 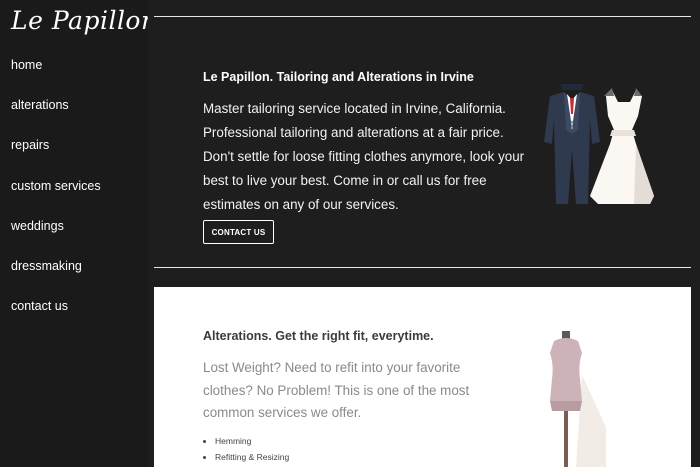 I want to click on contact-us-button: CONTACT US, so click(x=238, y=232).